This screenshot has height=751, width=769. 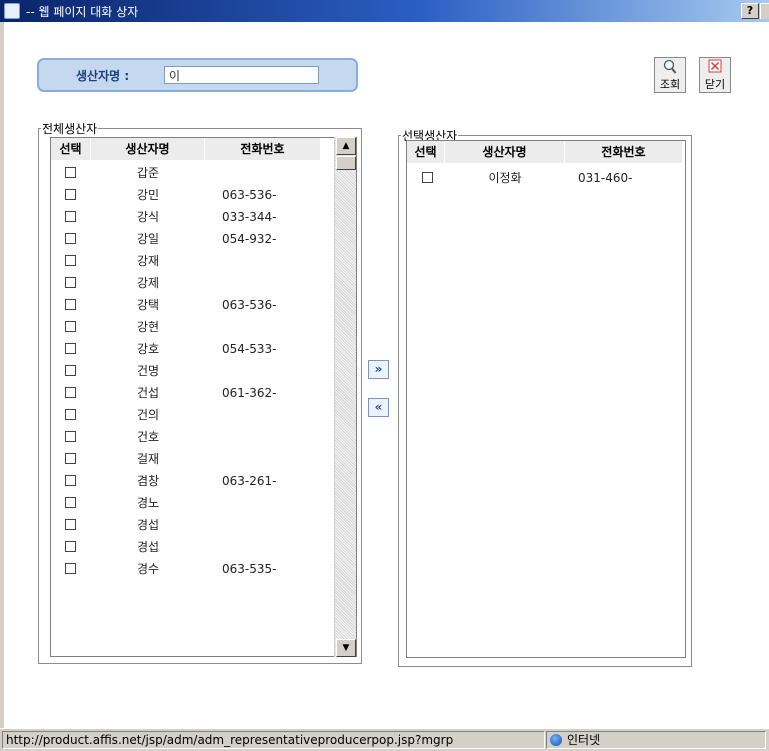 I want to click on table-row: 건명, so click(x=193, y=371).